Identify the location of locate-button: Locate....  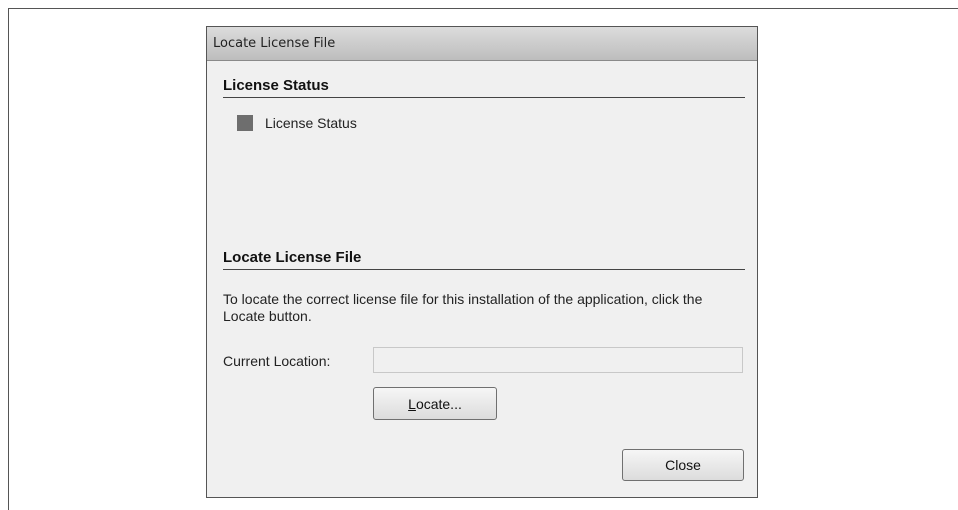
(435, 403).